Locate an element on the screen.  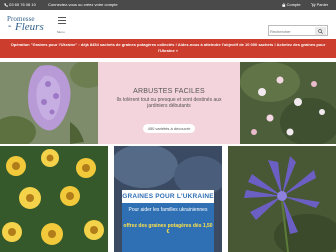
search-input is located at coordinates (292, 31).